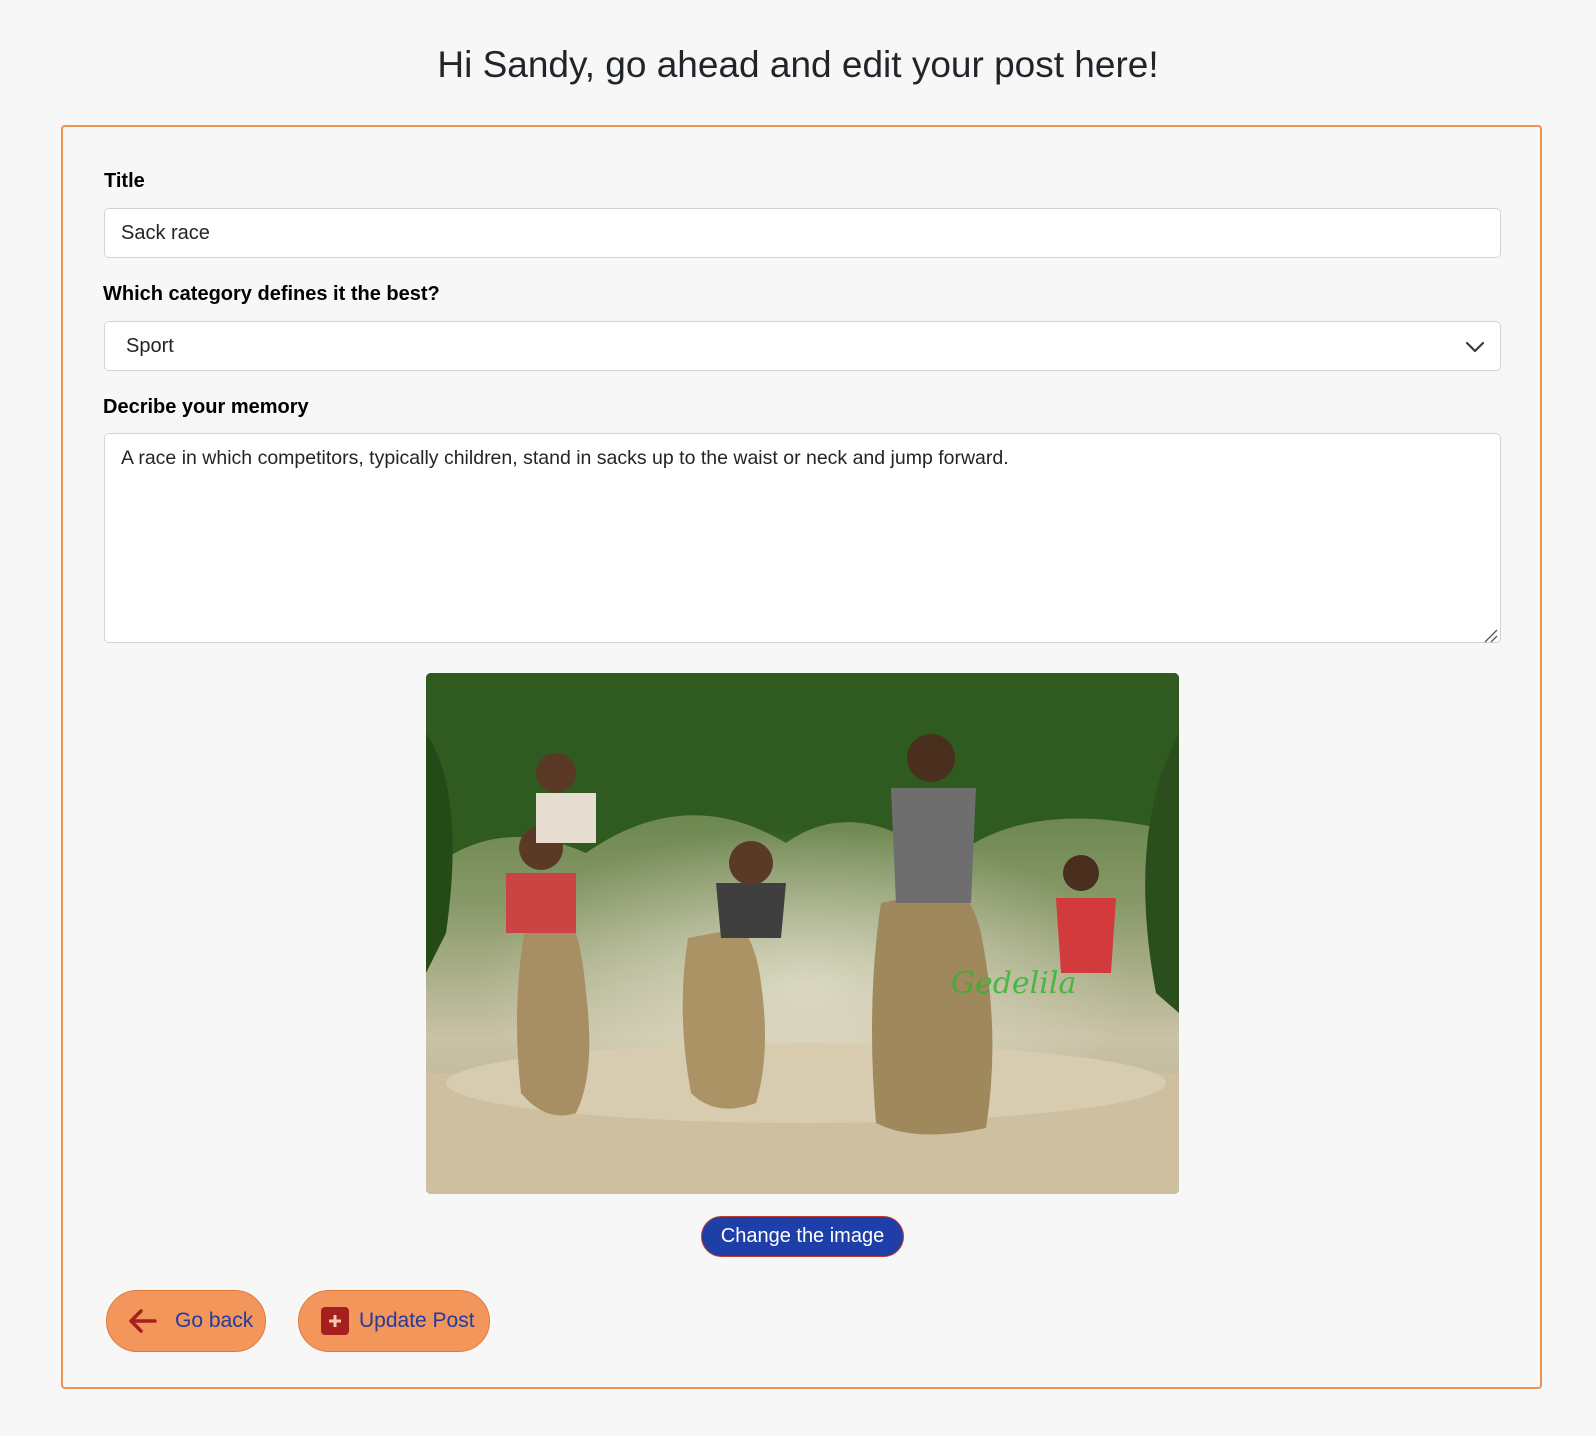  Describe the element at coordinates (802, 1236) in the screenshot. I see `change-image-button: Change the image` at that location.